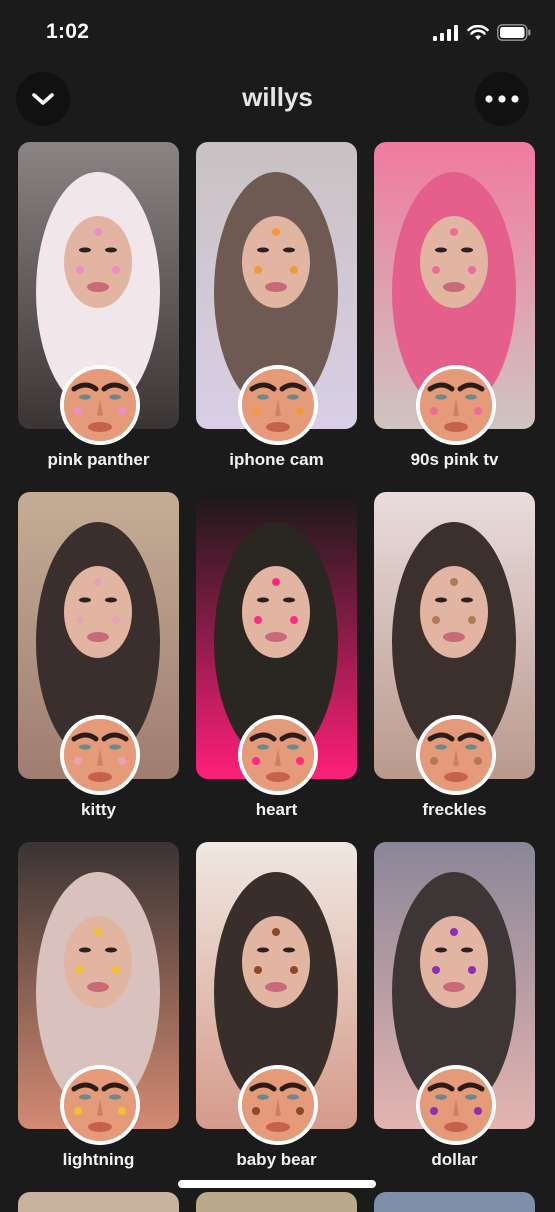  Describe the element at coordinates (454, 459) in the screenshot. I see `lens-name: 90s pink tv` at that location.